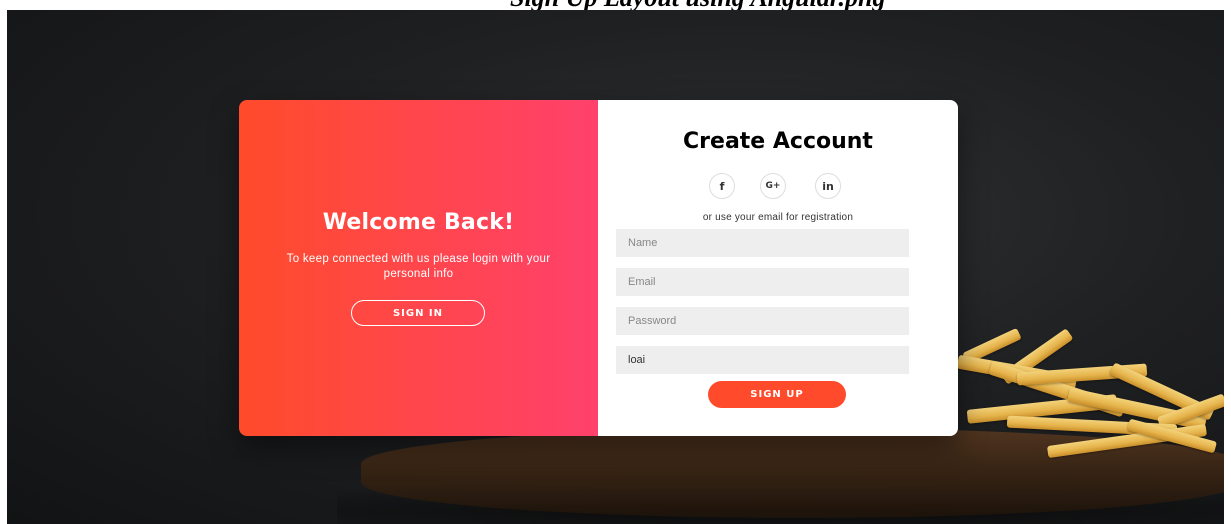  What do you see at coordinates (418, 313) in the screenshot?
I see `sign-in-button: SIGN IN` at bounding box center [418, 313].